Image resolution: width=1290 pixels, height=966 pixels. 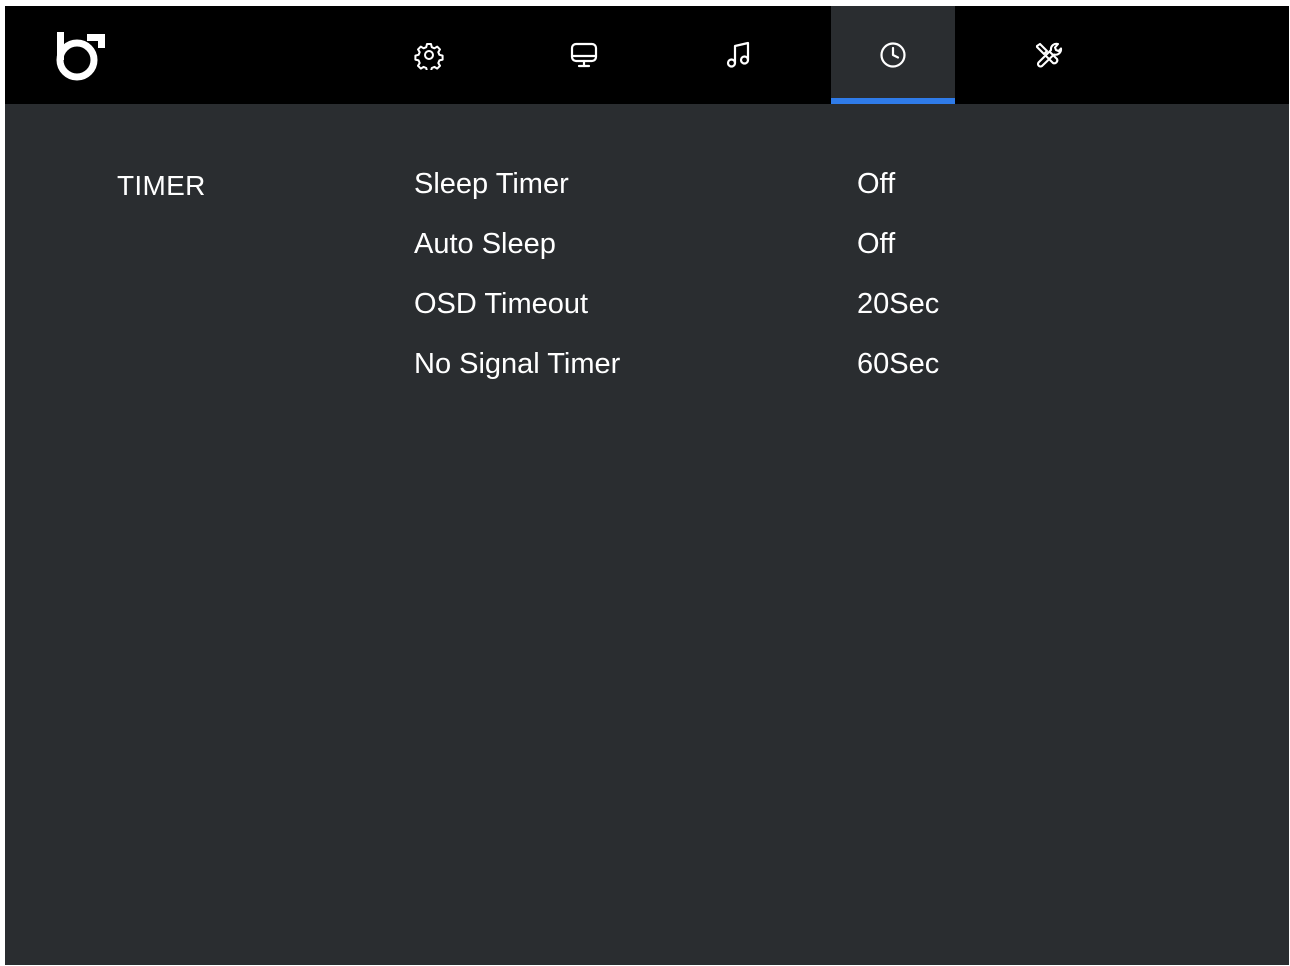 What do you see at coordinates (764, 248) in the screenshot?
I see `menu-item-auto-sleep: Auto Sleep Off` at bounding box center [764, 248].